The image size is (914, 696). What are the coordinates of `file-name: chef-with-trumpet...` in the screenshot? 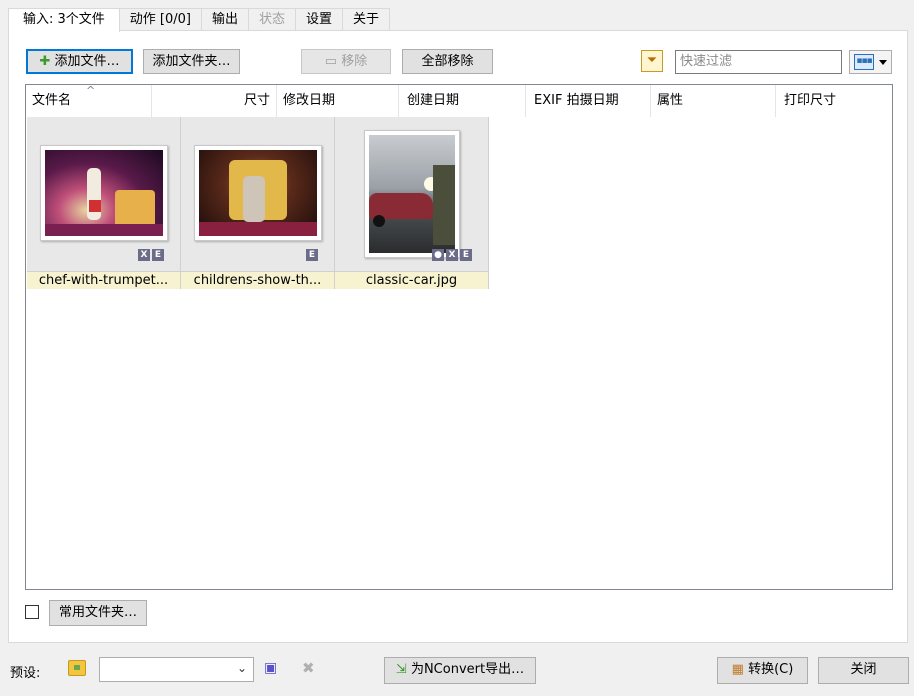 It's located at (103, 280).